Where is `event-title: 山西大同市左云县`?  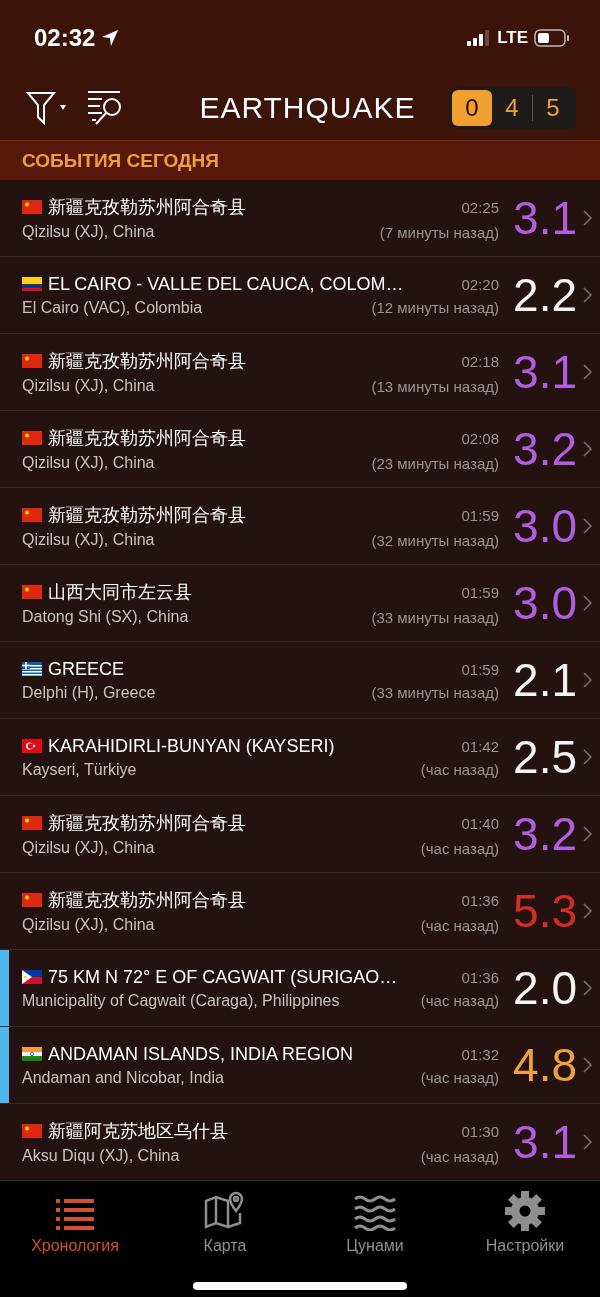 event-title: 山西大同市左云县 is located at coordinates (120, 592).